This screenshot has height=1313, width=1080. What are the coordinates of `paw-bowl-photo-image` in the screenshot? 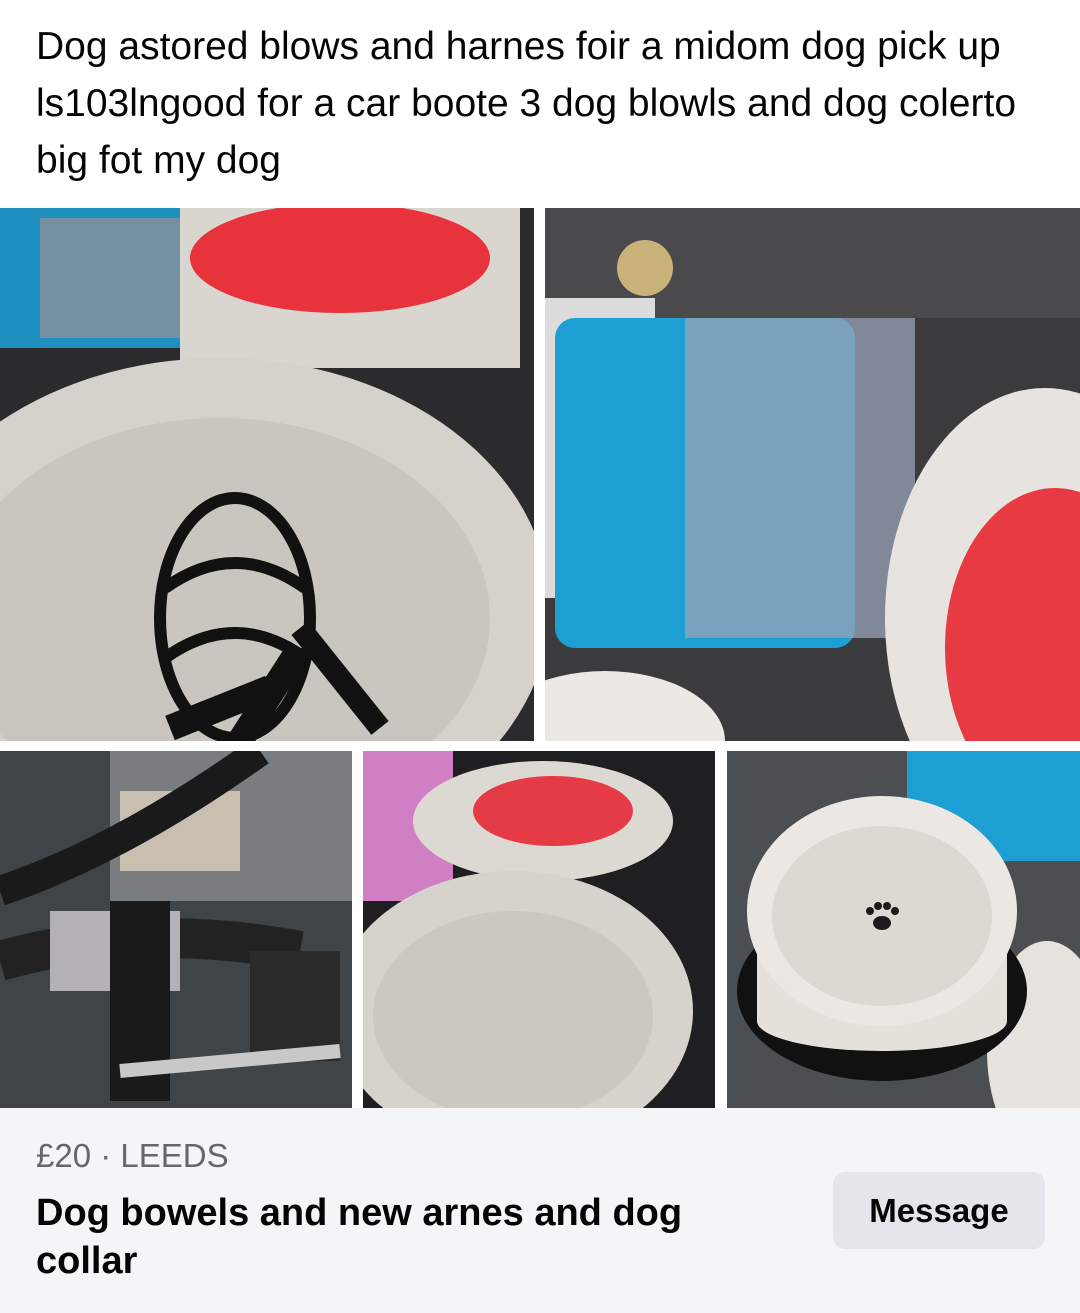 It's located at (903, 929).